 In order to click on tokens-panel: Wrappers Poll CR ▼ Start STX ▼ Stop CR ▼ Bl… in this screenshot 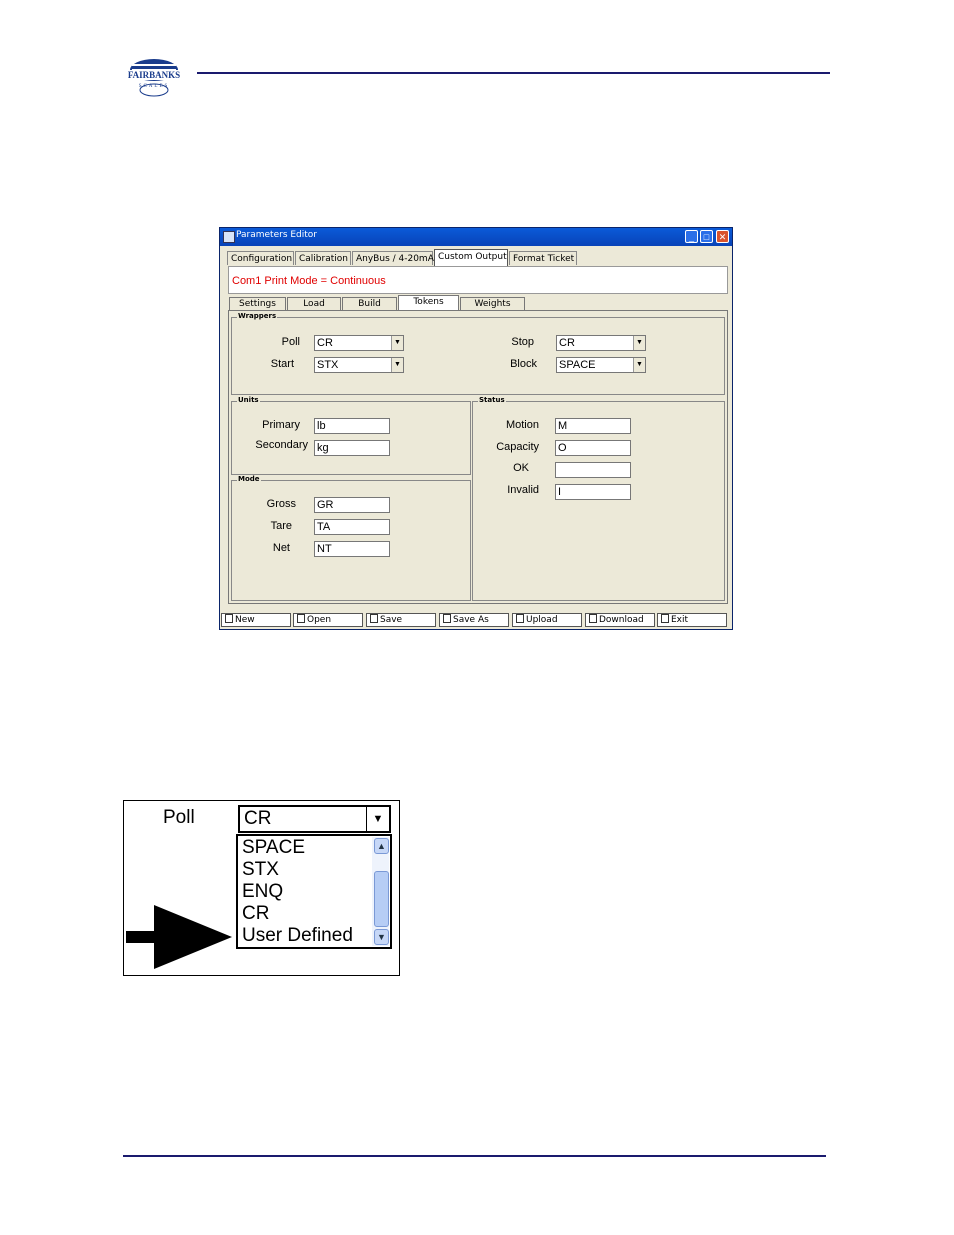, I will do `click(478, 457)`.